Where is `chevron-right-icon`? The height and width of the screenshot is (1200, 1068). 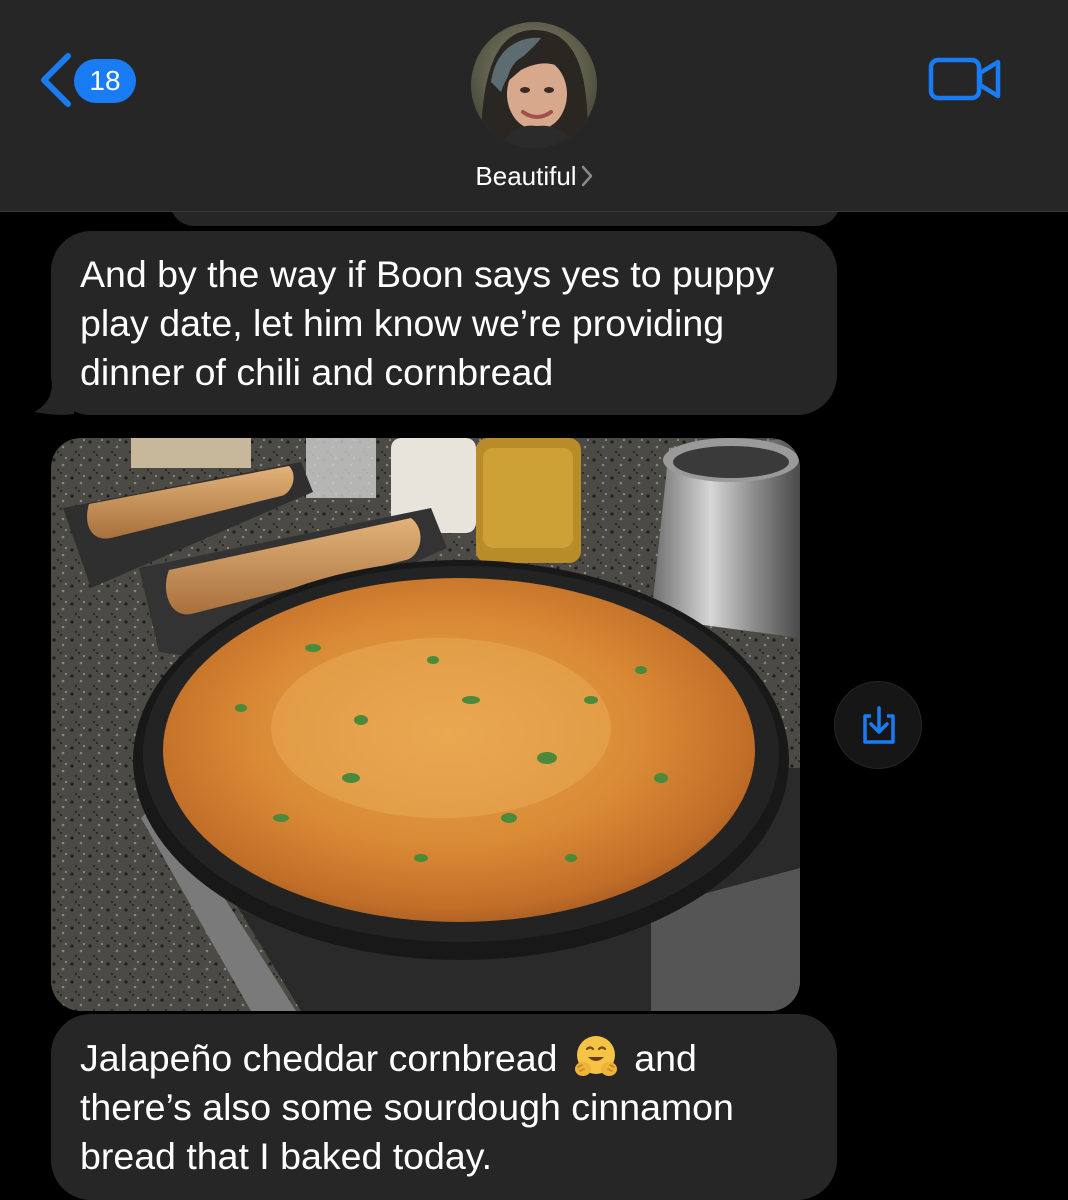
chevron-right-icon is located at coordinates (587, 178).